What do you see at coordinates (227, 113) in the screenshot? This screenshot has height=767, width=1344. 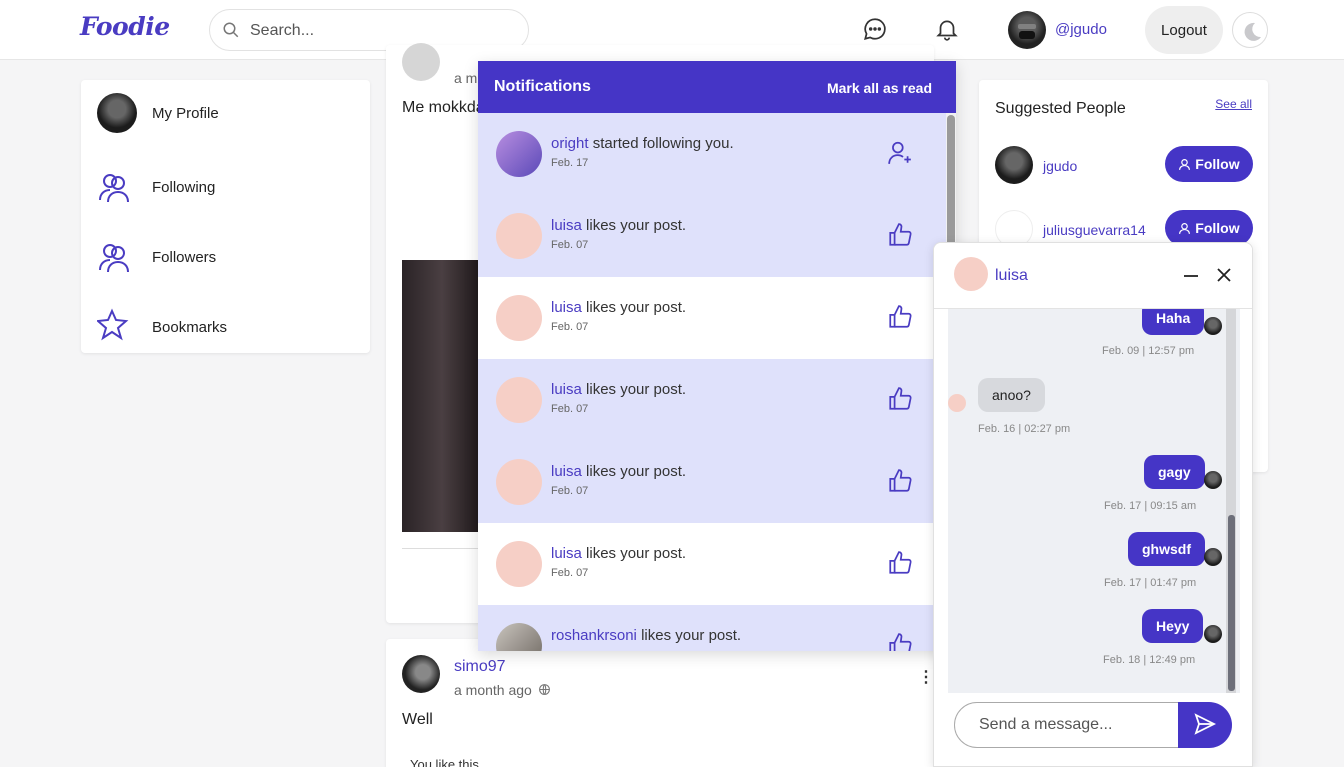 I see `sidebar-item-my-profile: My Profile` at bounding box center [227, 113].